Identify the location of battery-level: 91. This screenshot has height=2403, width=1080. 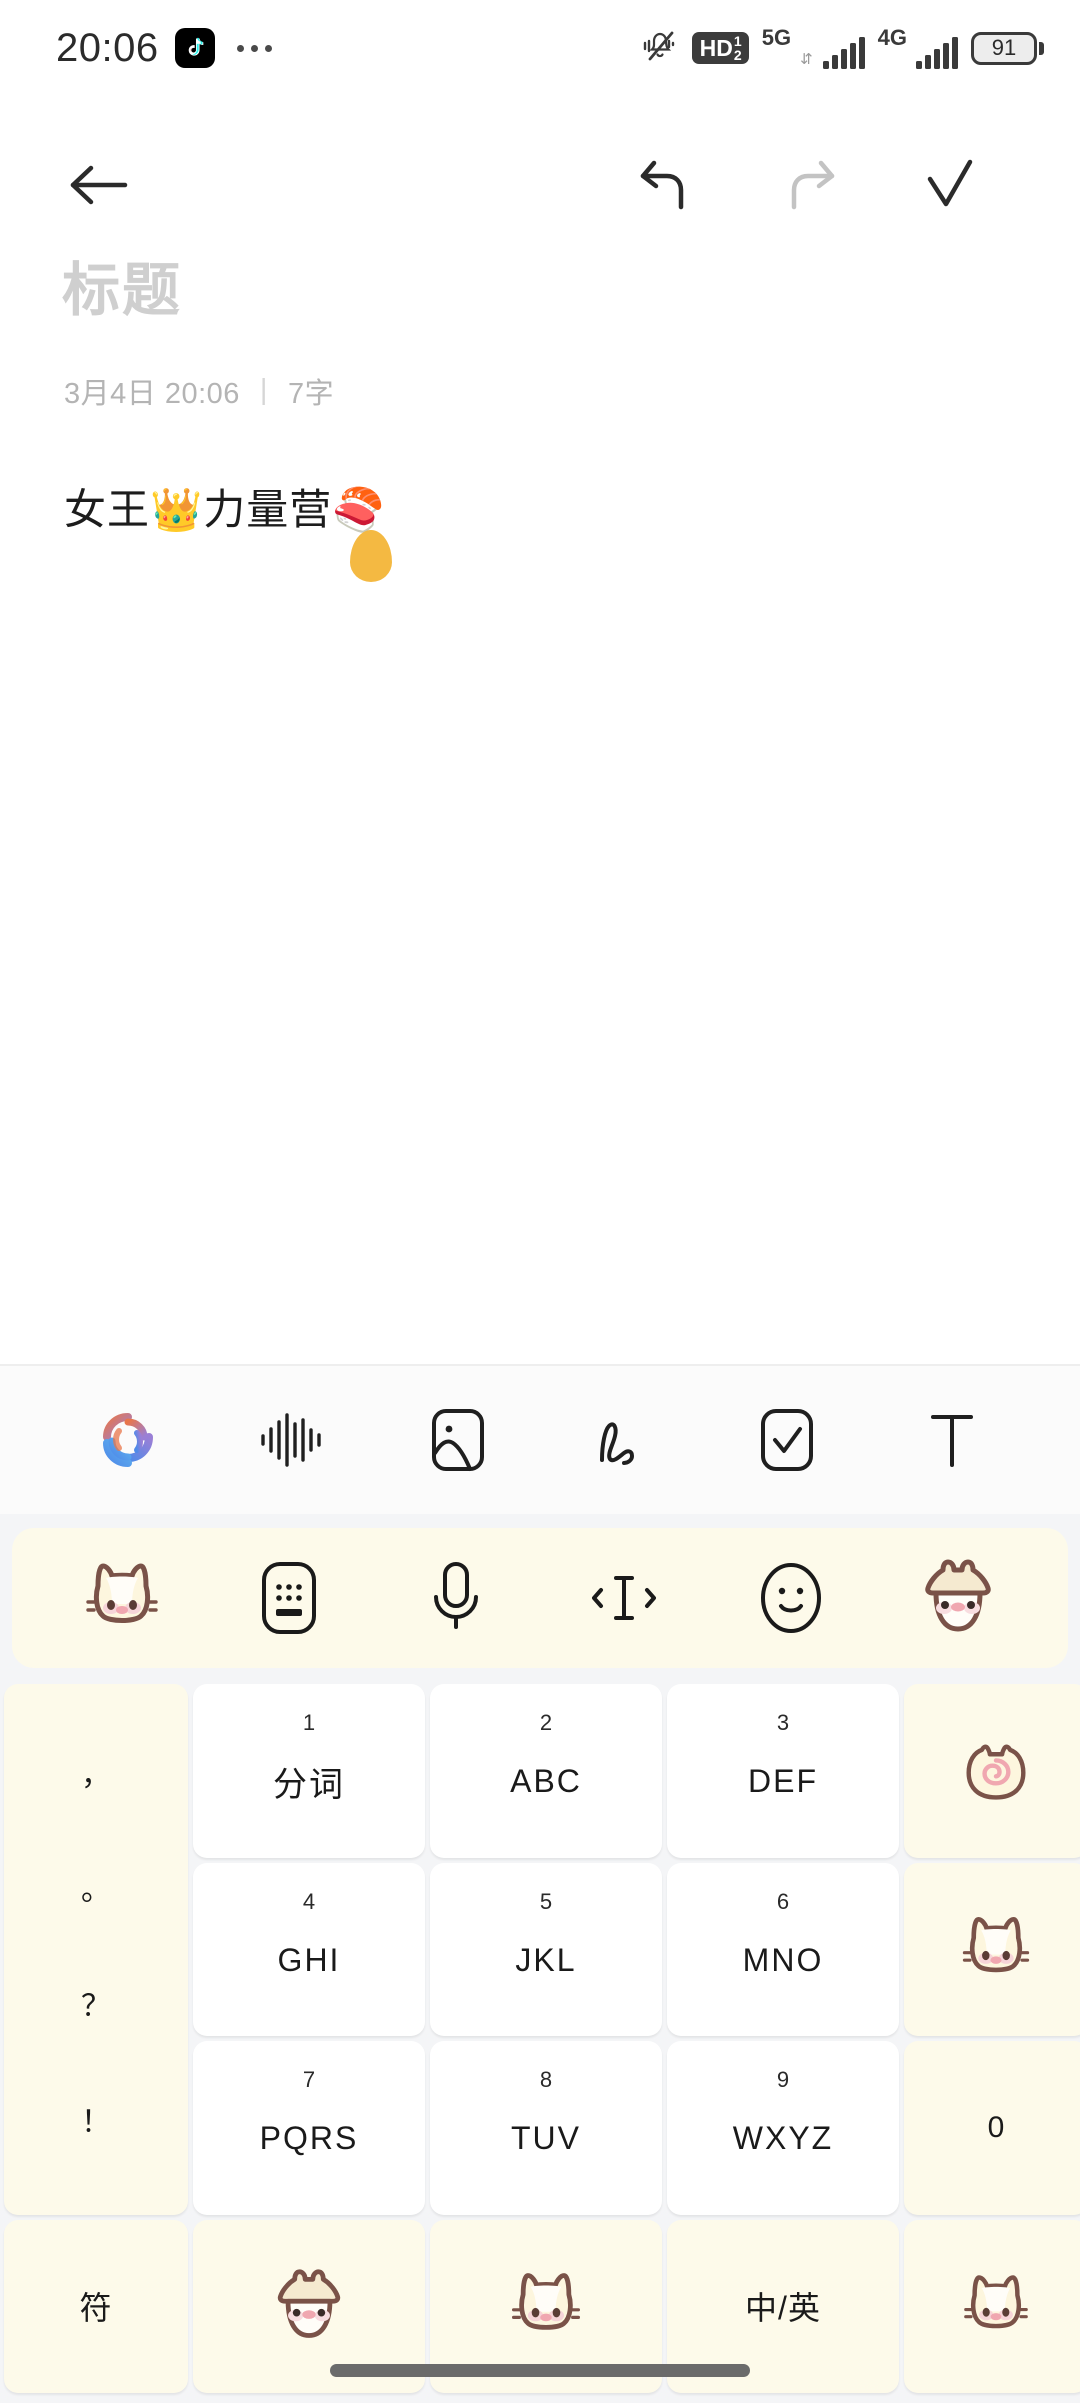
(1004, 47).